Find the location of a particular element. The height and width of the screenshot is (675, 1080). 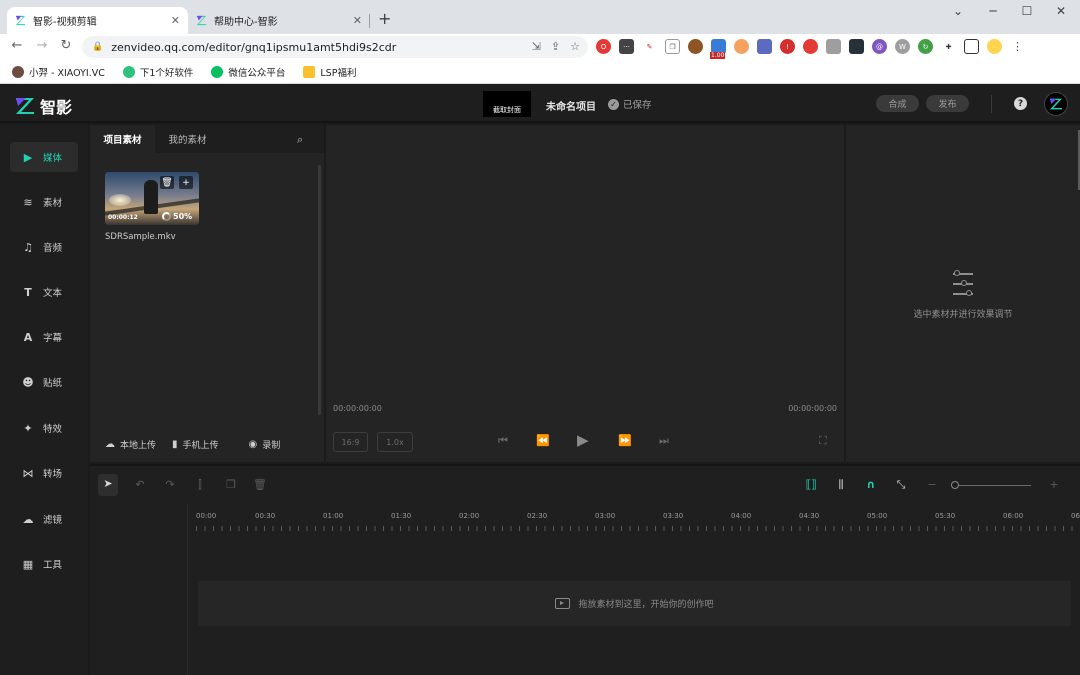

ruler-label: 04:00 is located at coordinates (741, 516).